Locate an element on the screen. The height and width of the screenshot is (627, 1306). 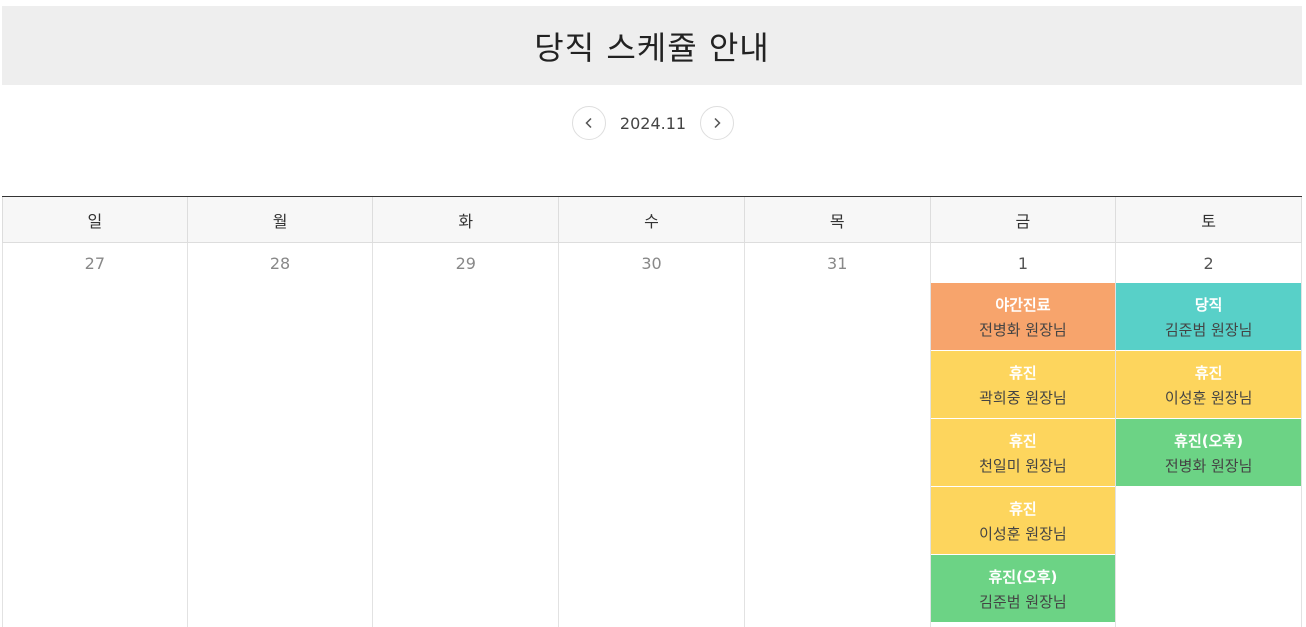
weekday-sun: 일 is located at coordinates (95, 220).